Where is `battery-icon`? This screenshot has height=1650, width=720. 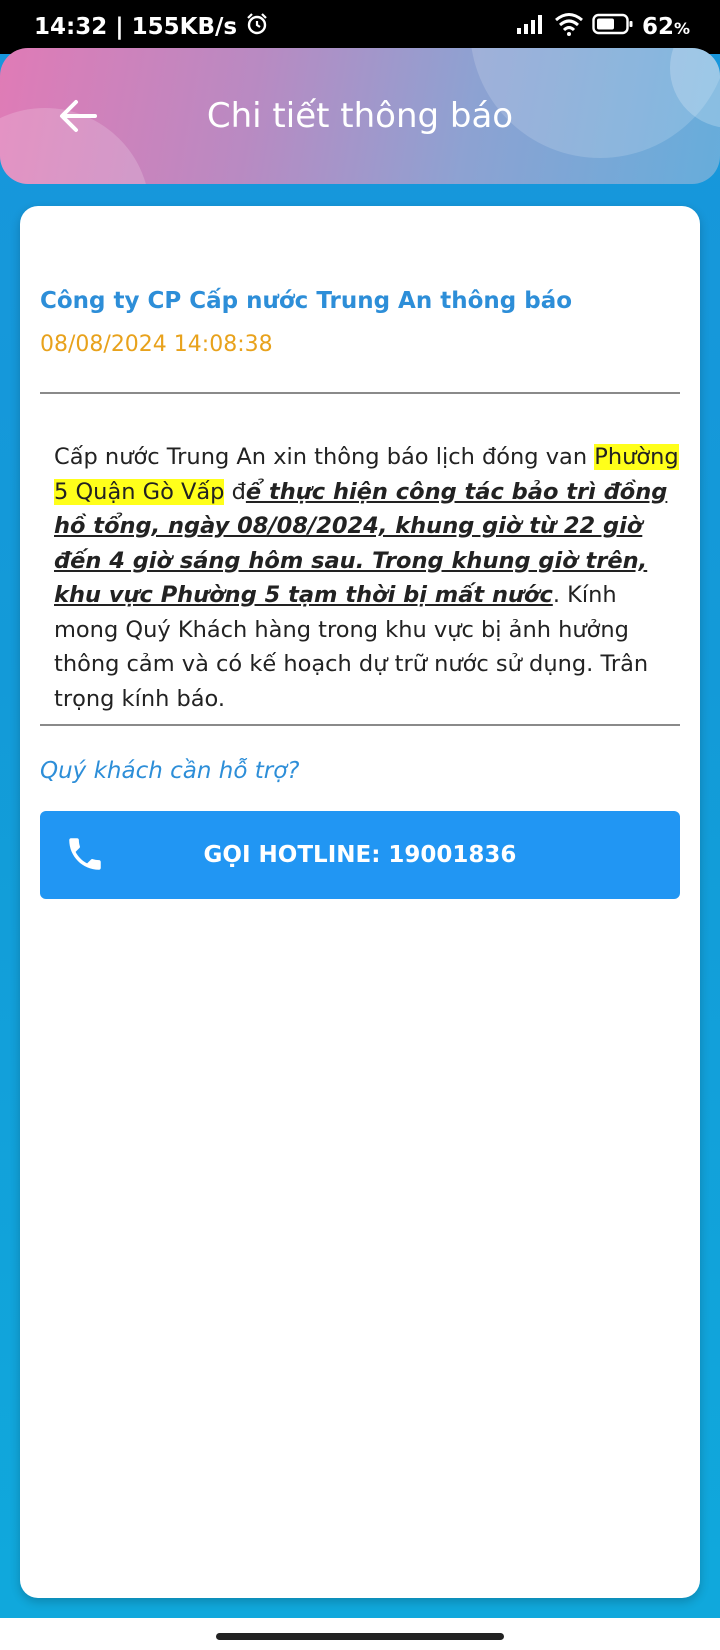
battery-icon is located at coordinates (613, 27).